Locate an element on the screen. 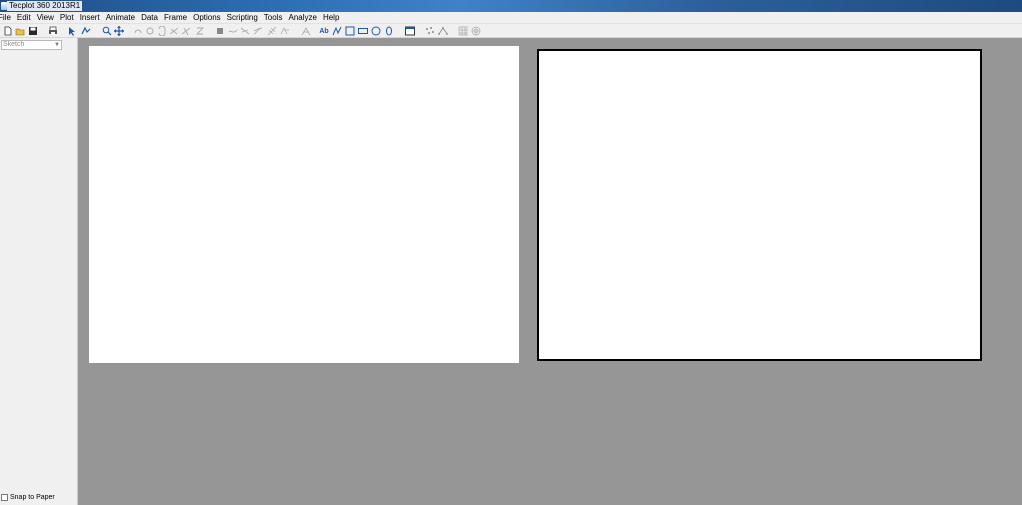  rotate-y-icon is located at coordinates (186, 31).